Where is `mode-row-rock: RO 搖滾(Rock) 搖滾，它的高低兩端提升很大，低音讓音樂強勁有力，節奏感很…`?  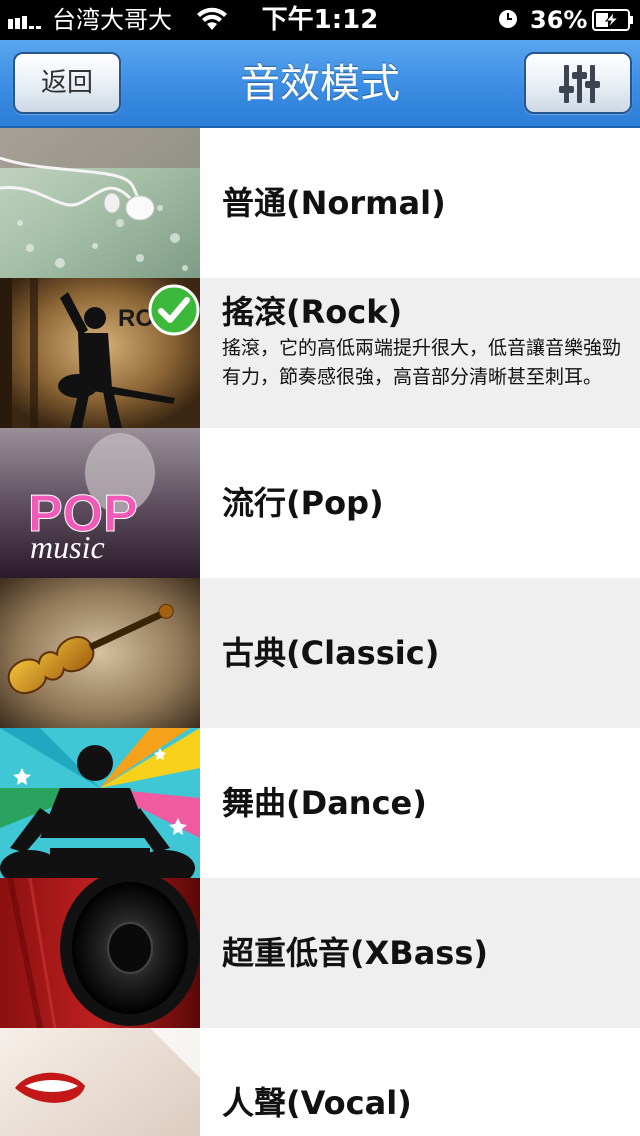 mode-row-rock: RO 搖滾(Rock) 搖滾，它的高低兩端提升很大，低音讓音樂強勁有力，節奏感很… is located at coordinates (320, 353).